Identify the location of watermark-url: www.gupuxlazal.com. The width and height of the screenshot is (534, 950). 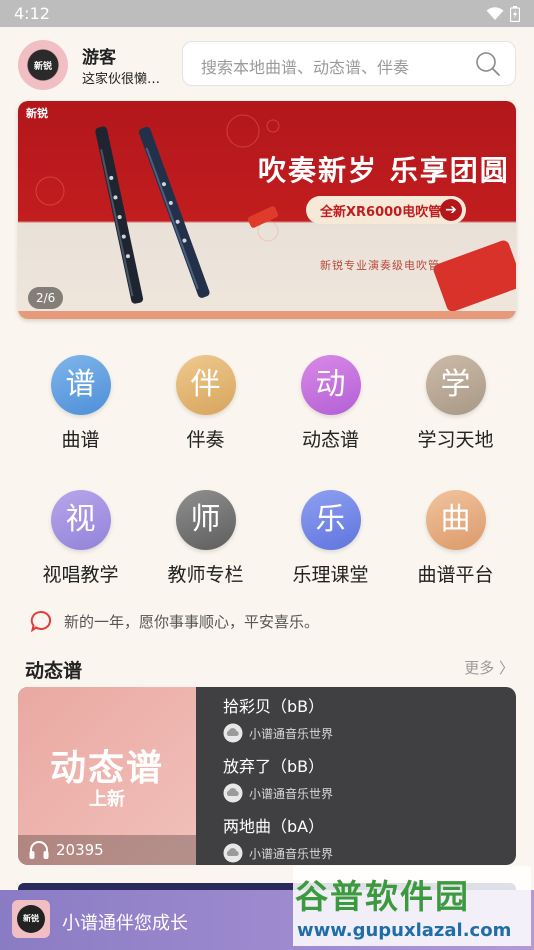
(404, 930).